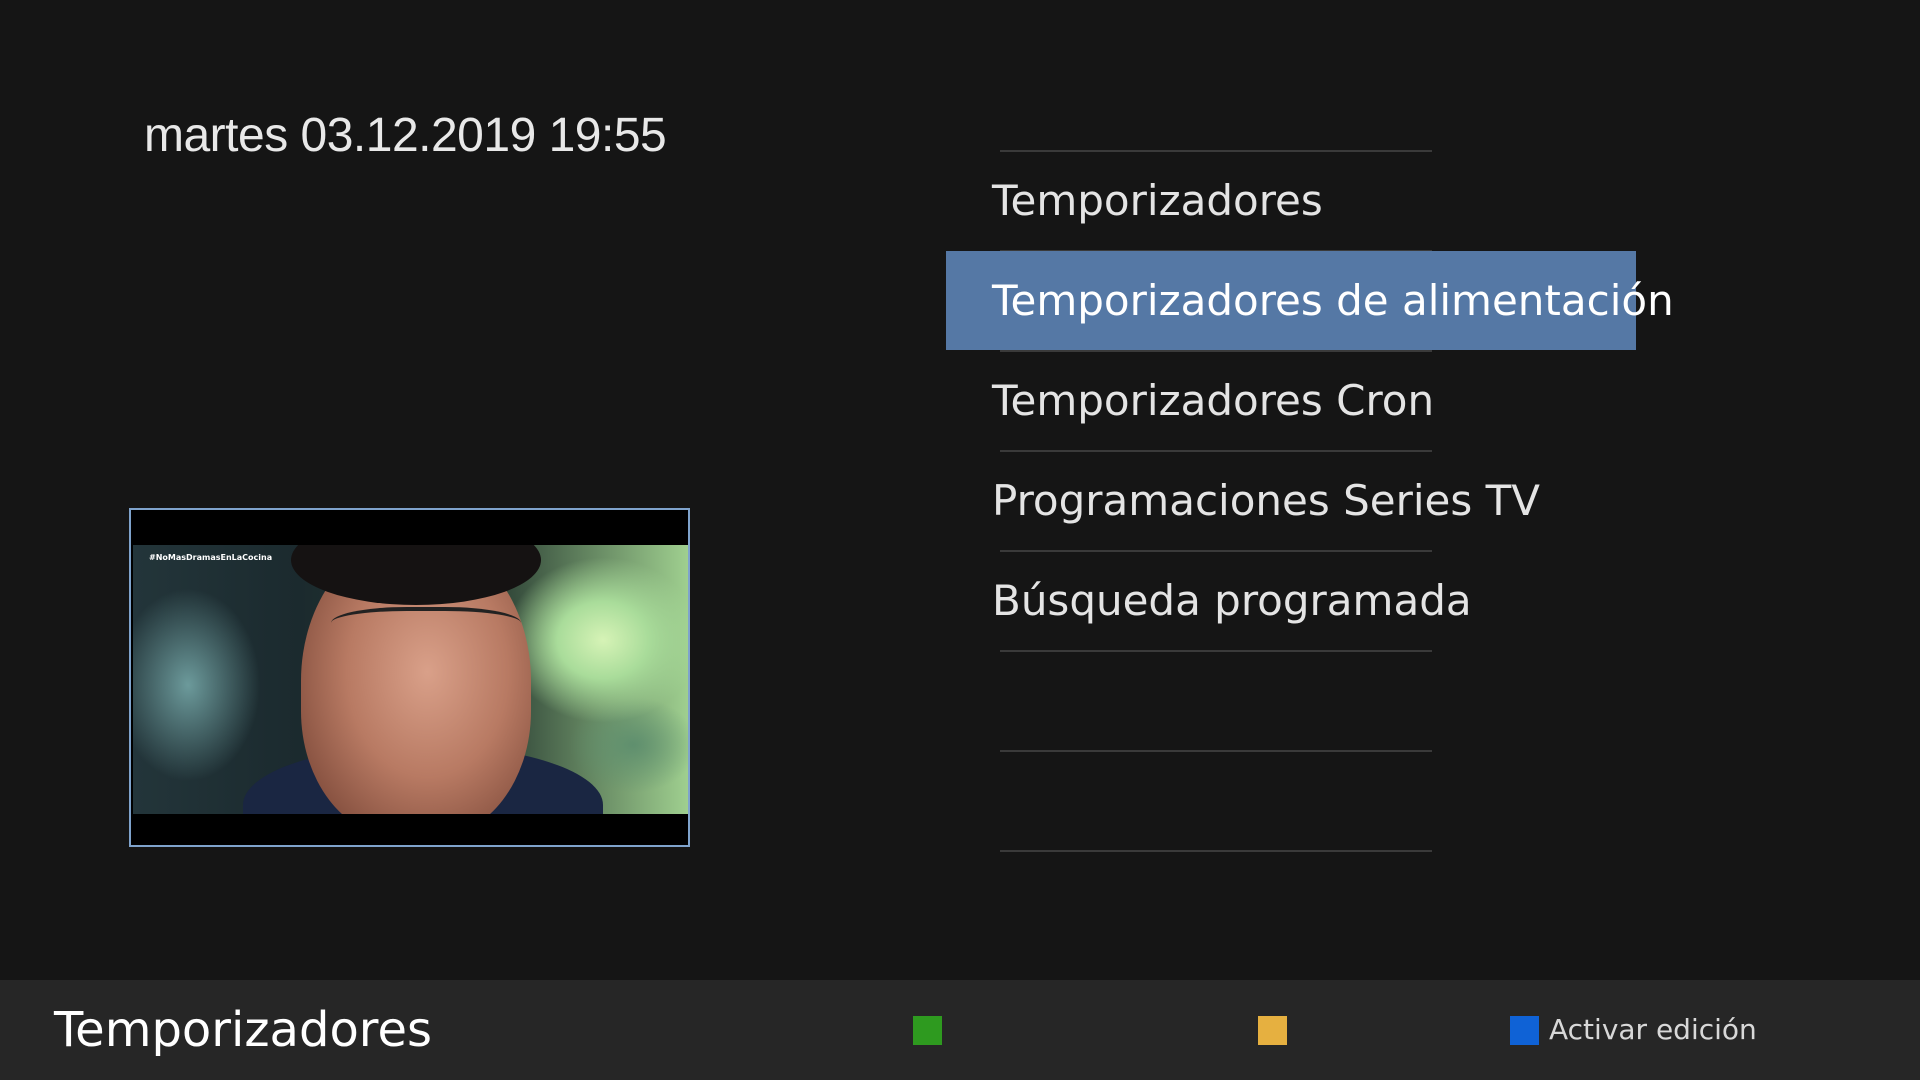 This screenshot has width=1920, height=1080. I want to click on menu-item-temporizadores-alimentacion: Temporizadores de alimentación, so click(1310, 300).